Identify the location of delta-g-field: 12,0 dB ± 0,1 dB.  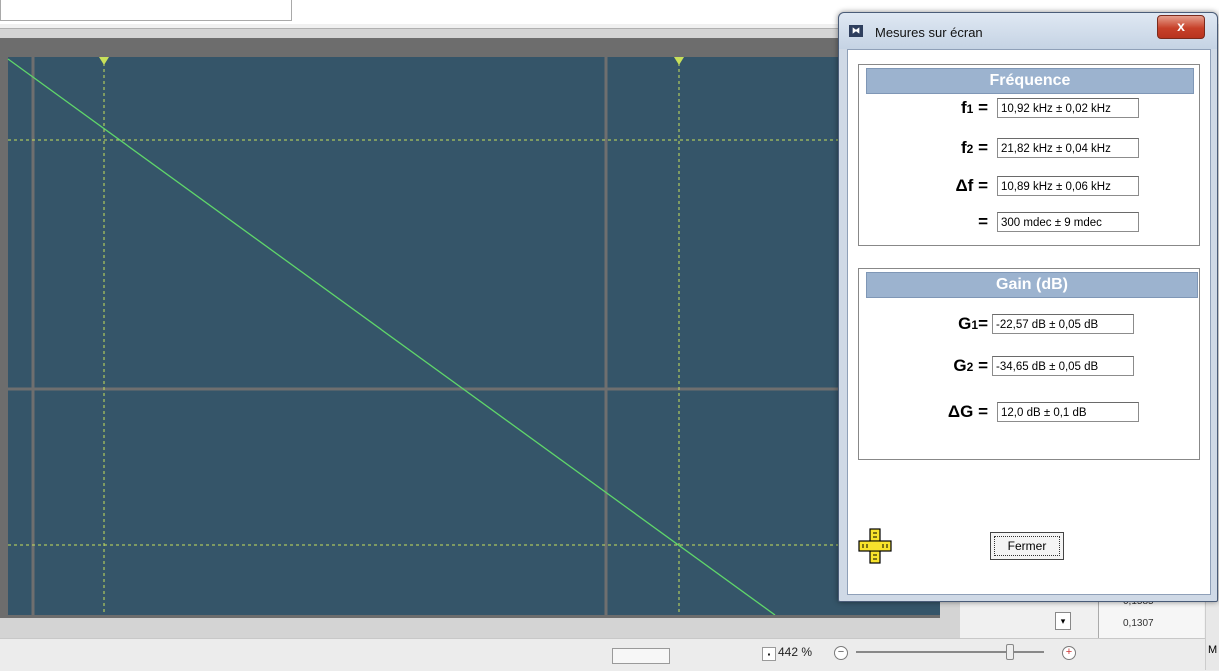
(1068, 412).